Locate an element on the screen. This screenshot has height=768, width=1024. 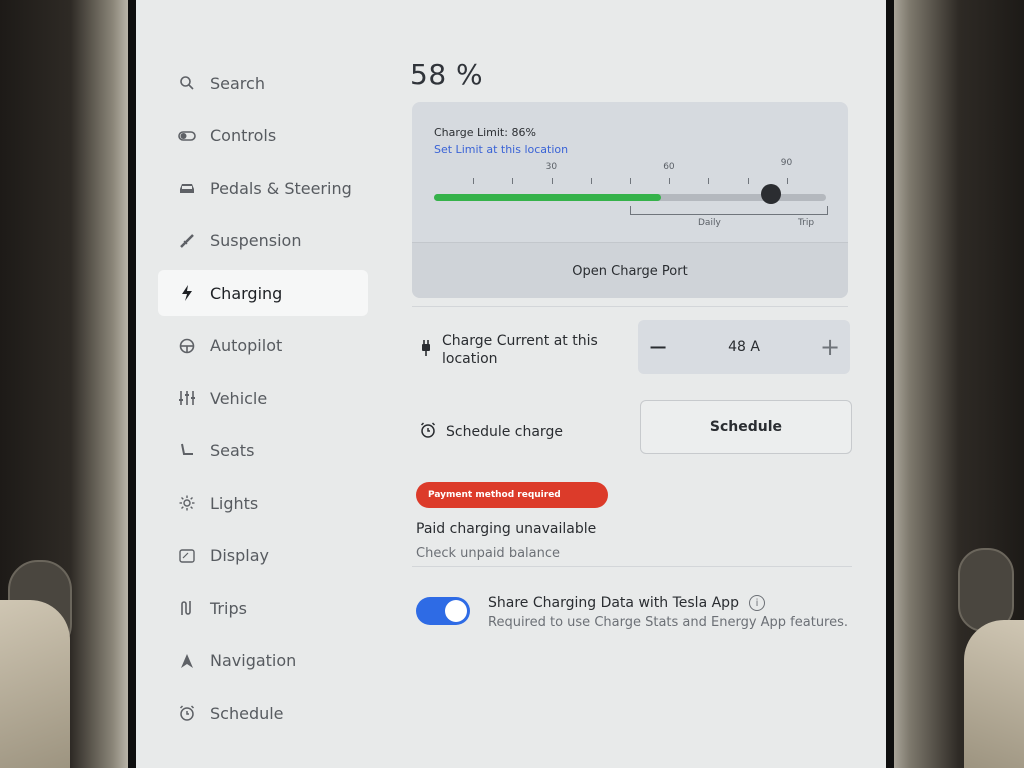
charge-current-stepper: − 48 A + is located at coordinates (744, 347).